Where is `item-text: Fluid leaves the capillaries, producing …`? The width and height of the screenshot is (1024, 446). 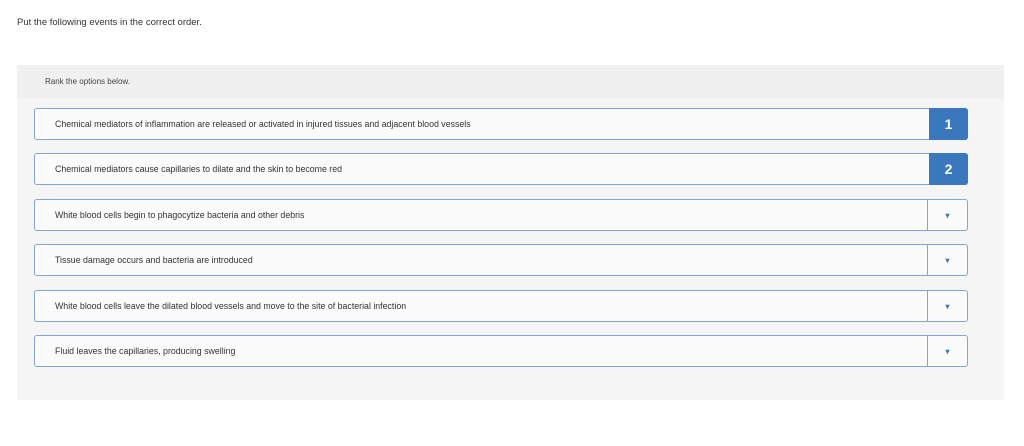 item-text: Fluid leaves the capillaries, producing … is located at coordinates (145, 351).